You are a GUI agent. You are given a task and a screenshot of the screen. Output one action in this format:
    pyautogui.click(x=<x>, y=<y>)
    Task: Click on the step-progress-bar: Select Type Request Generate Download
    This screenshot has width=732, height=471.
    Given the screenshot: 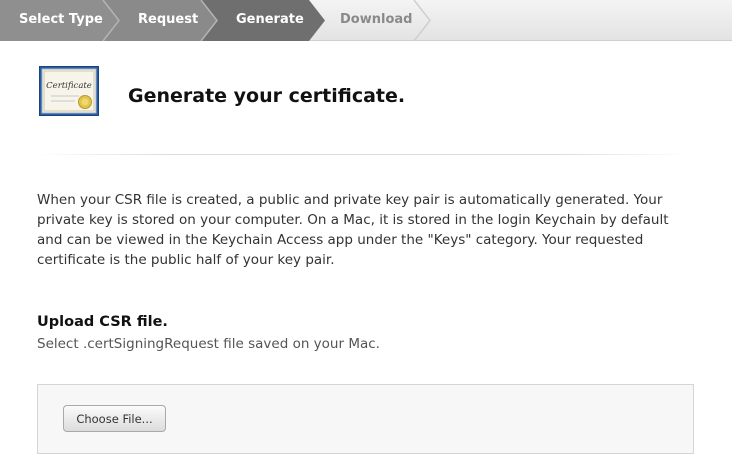 What is the action you would take?
    pyautogui.click(x=366, y=20)
    